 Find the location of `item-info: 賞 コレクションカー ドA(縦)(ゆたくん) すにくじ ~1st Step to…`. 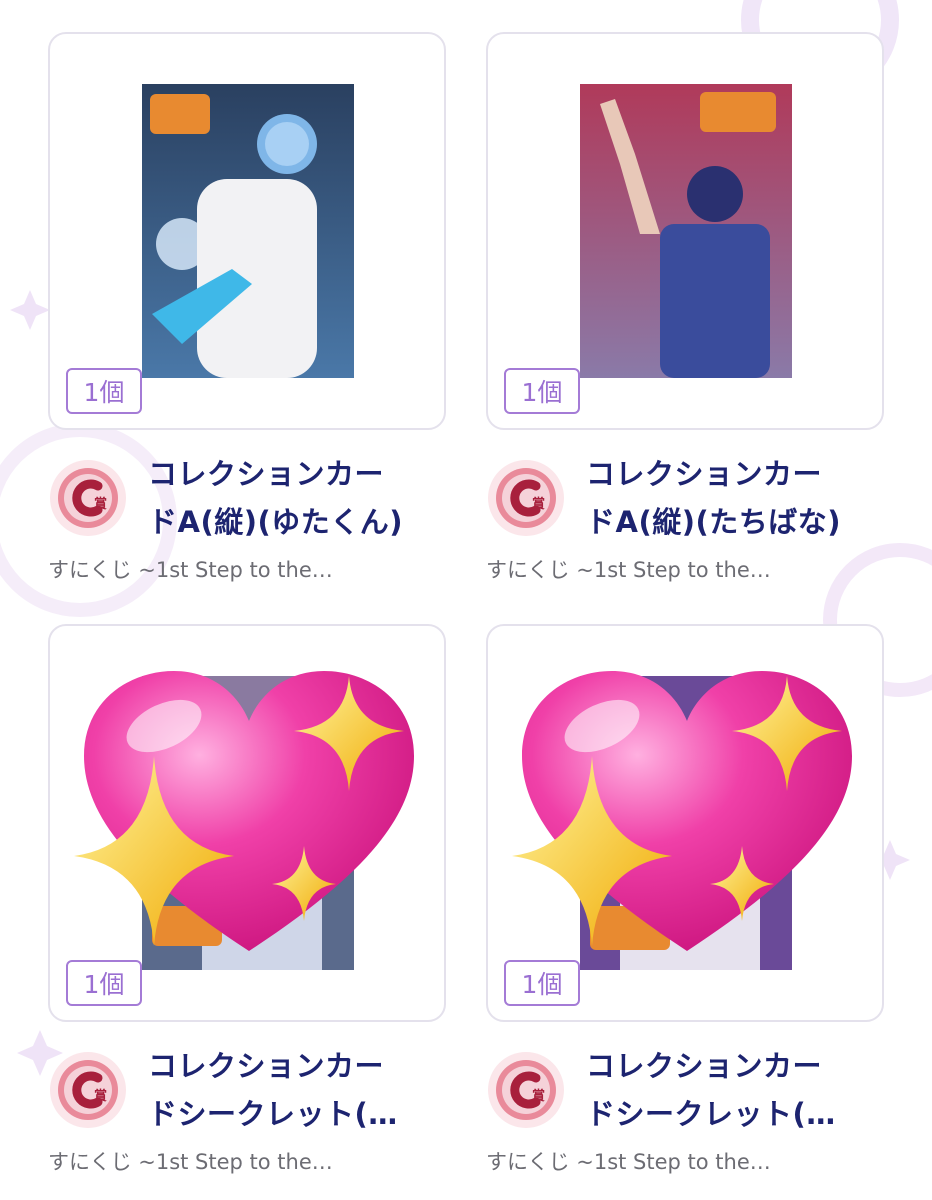

item-info: 賞 コレクションカー ドA(縦)(ゆたくん) すにくじ ~1st Step to… is located at coordinates (247, 515).